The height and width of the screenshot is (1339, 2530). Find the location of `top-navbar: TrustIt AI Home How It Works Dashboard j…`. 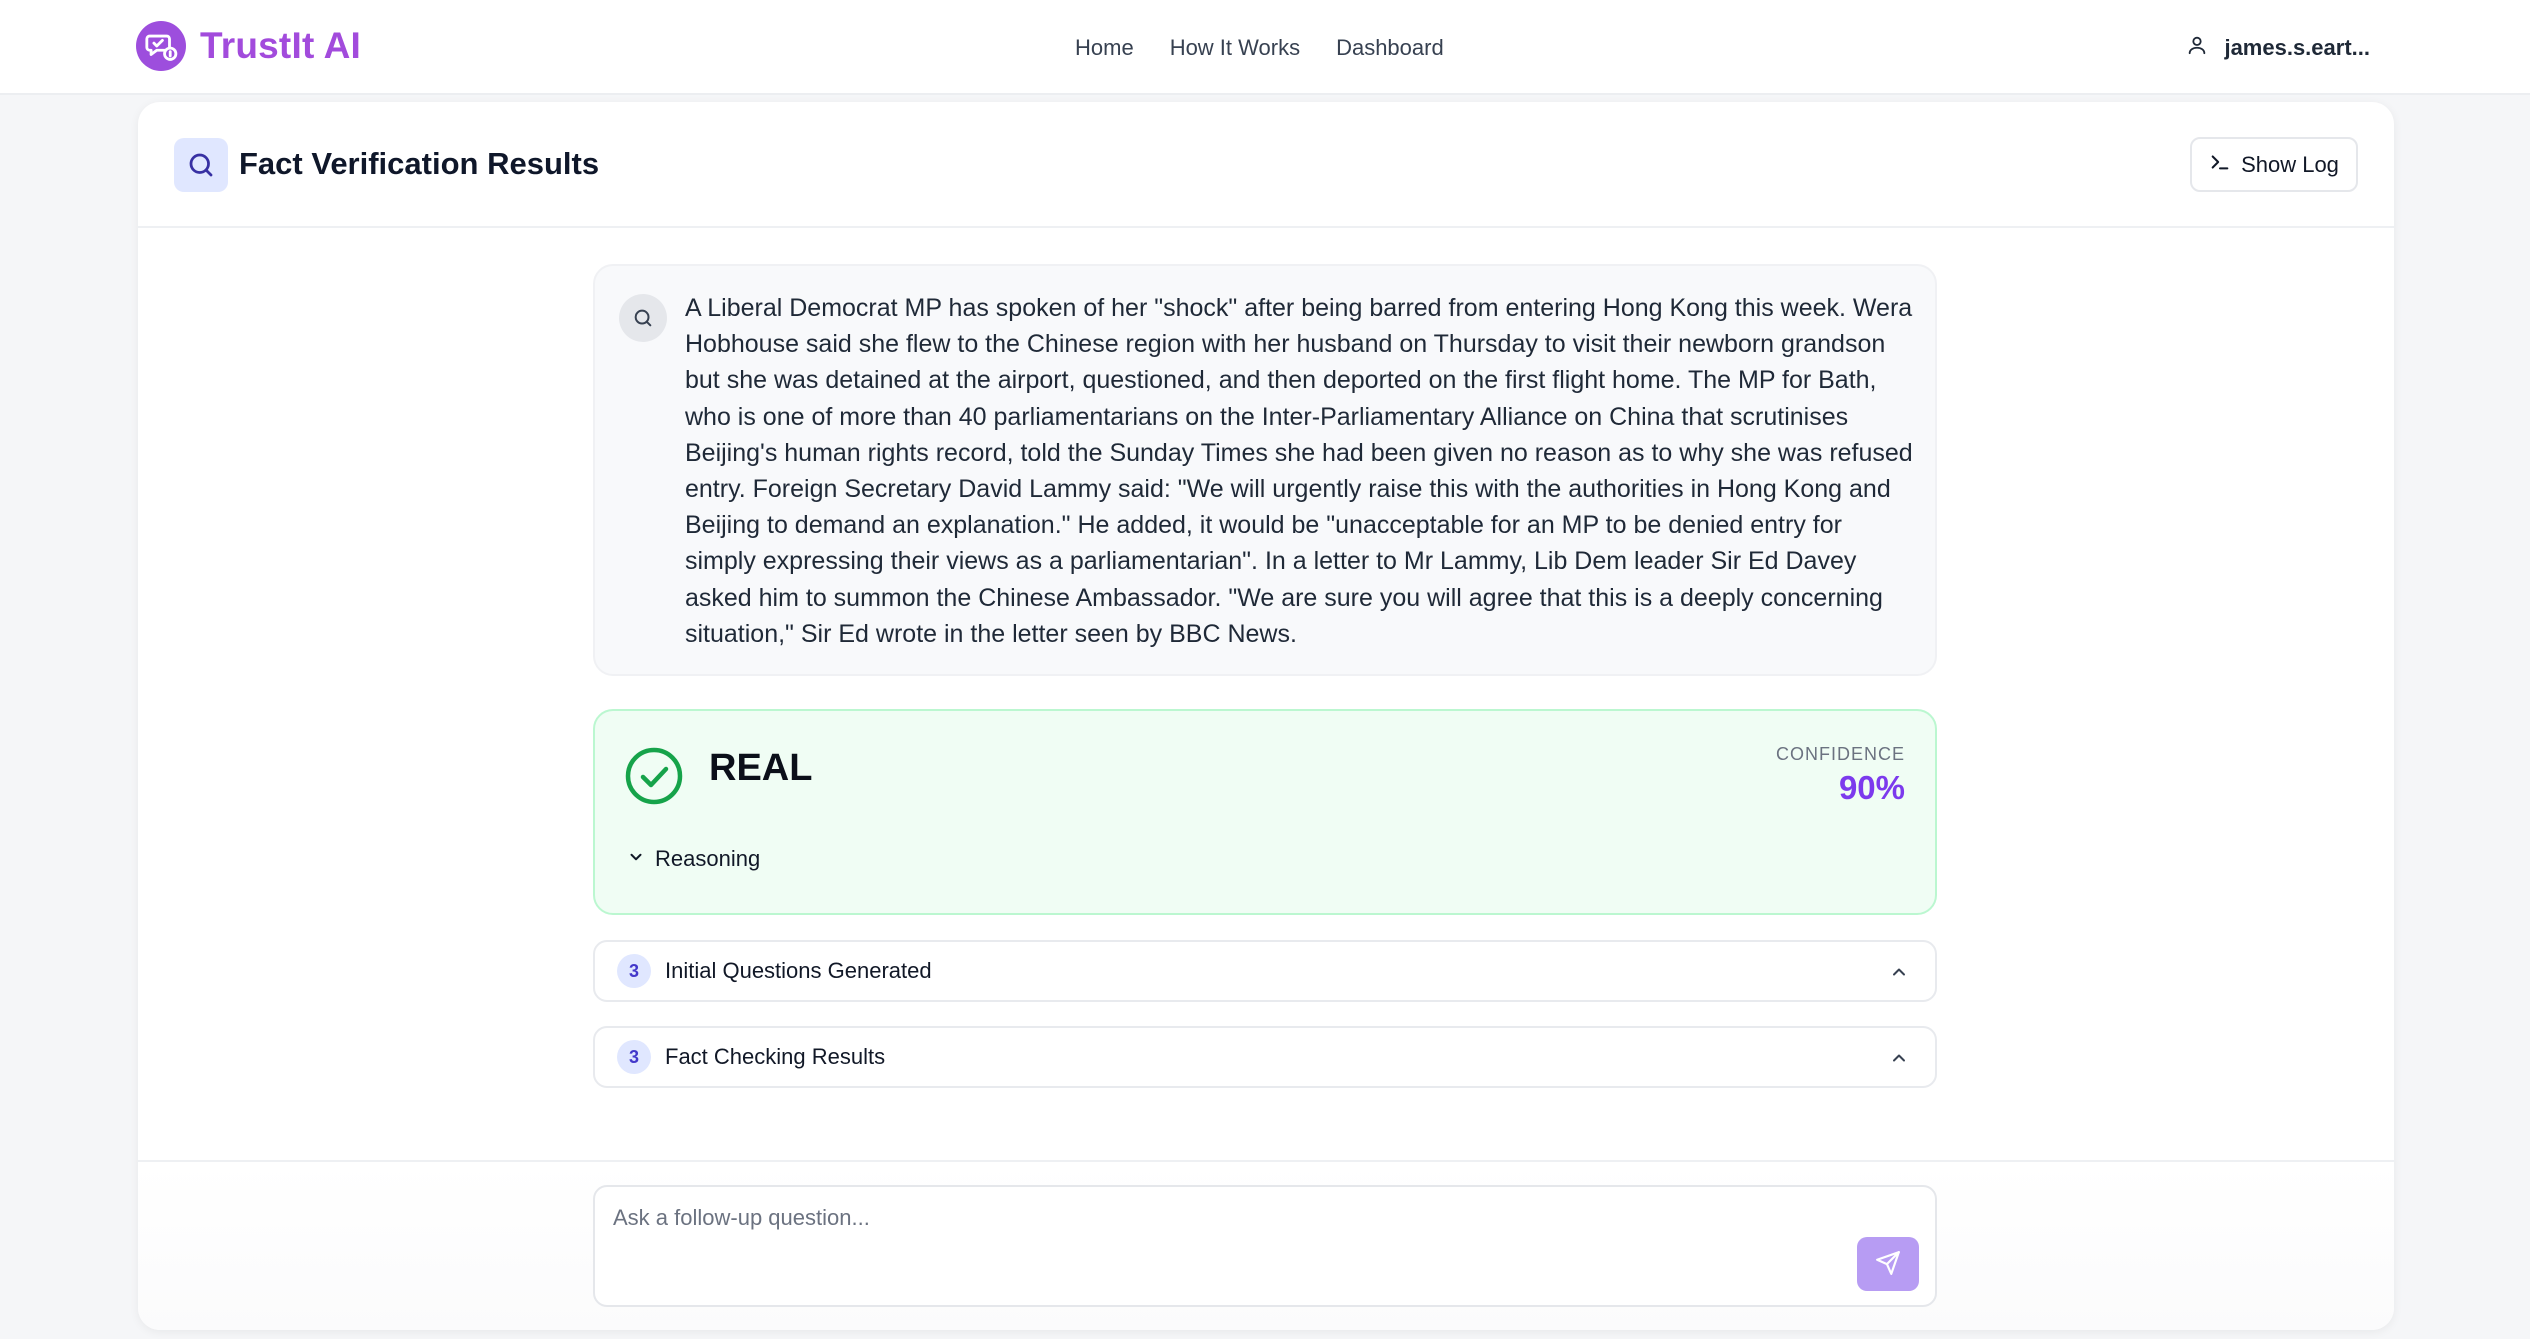

top-navbar: TrustIt AI Home How It Works Dashboard j… is located at coordinates (1265, 47).